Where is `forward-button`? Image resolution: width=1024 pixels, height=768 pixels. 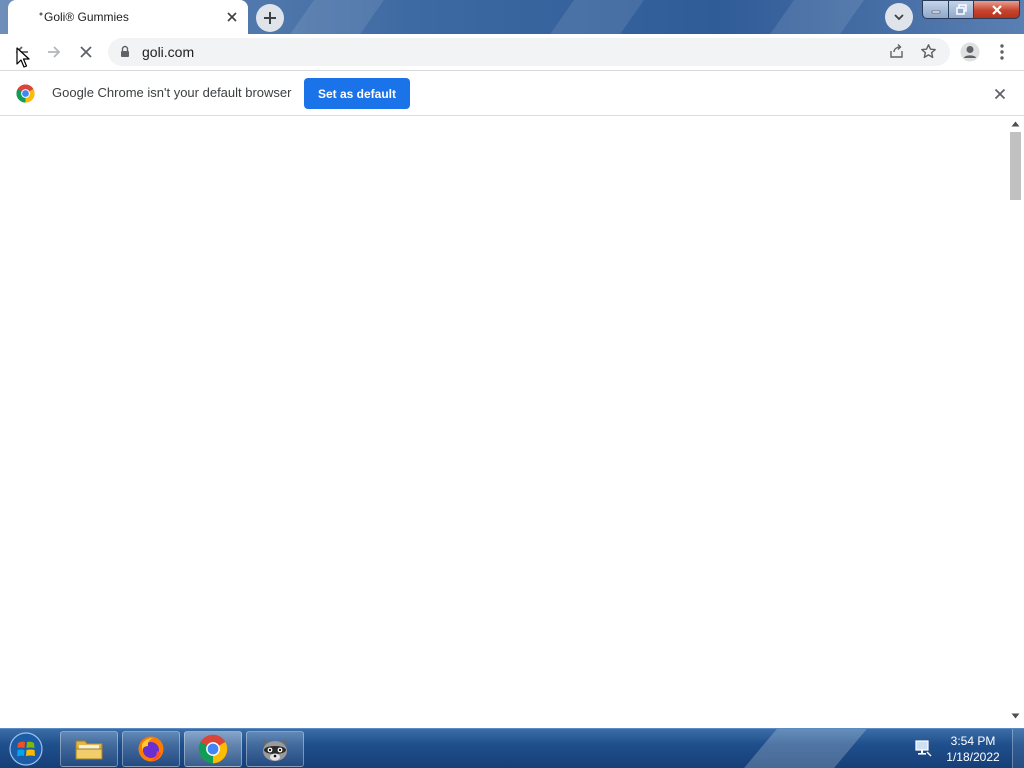
forward-button is located at coordinates (54, 52).